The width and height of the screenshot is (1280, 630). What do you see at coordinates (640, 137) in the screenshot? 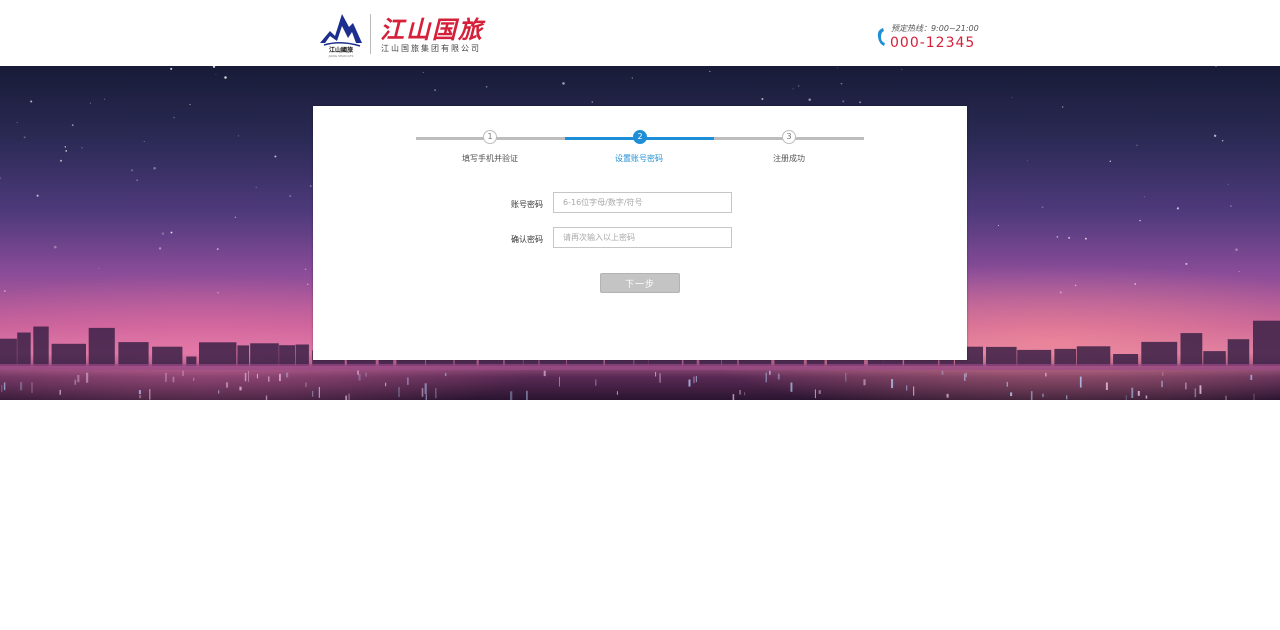
I see `step-2-marker: 2` at bounding box center [640, 137].